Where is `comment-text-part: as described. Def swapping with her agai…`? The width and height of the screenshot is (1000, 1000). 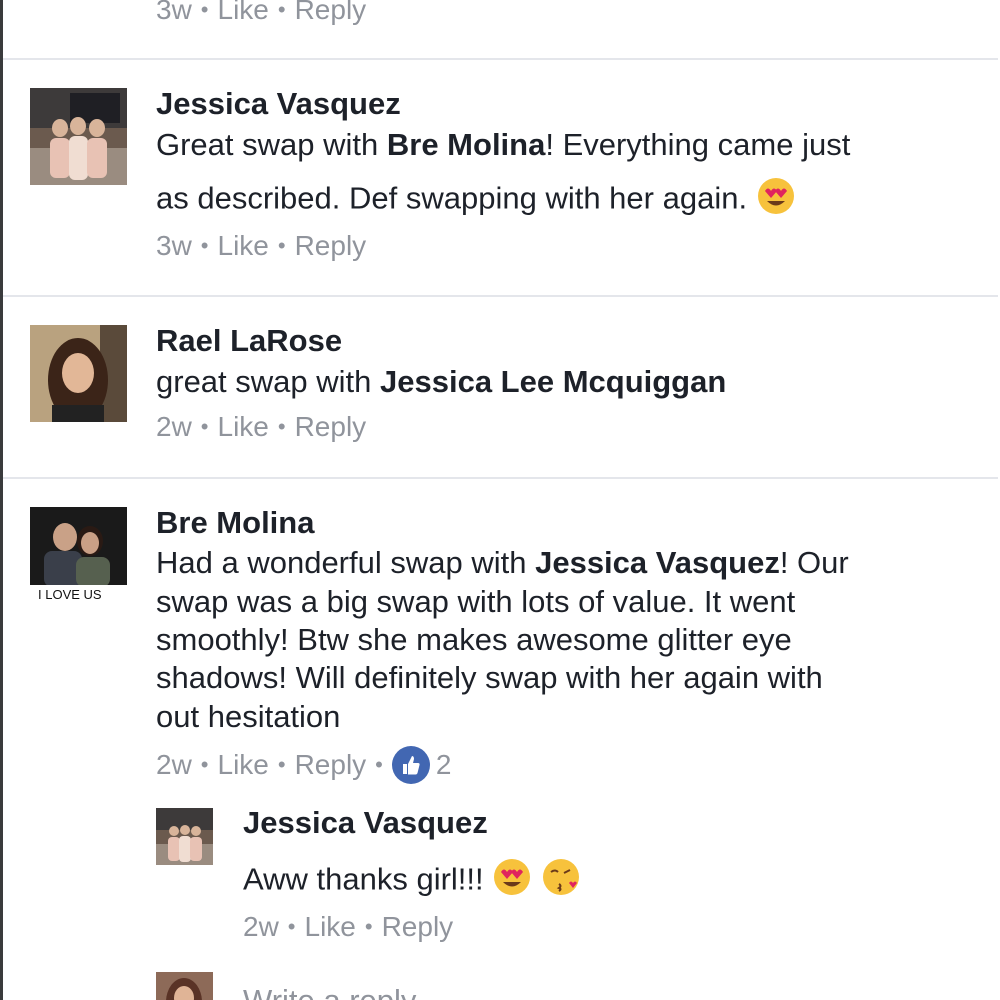 comment-text-part: as described. Def swapping with her agai… is located at coordinates (452, 198).